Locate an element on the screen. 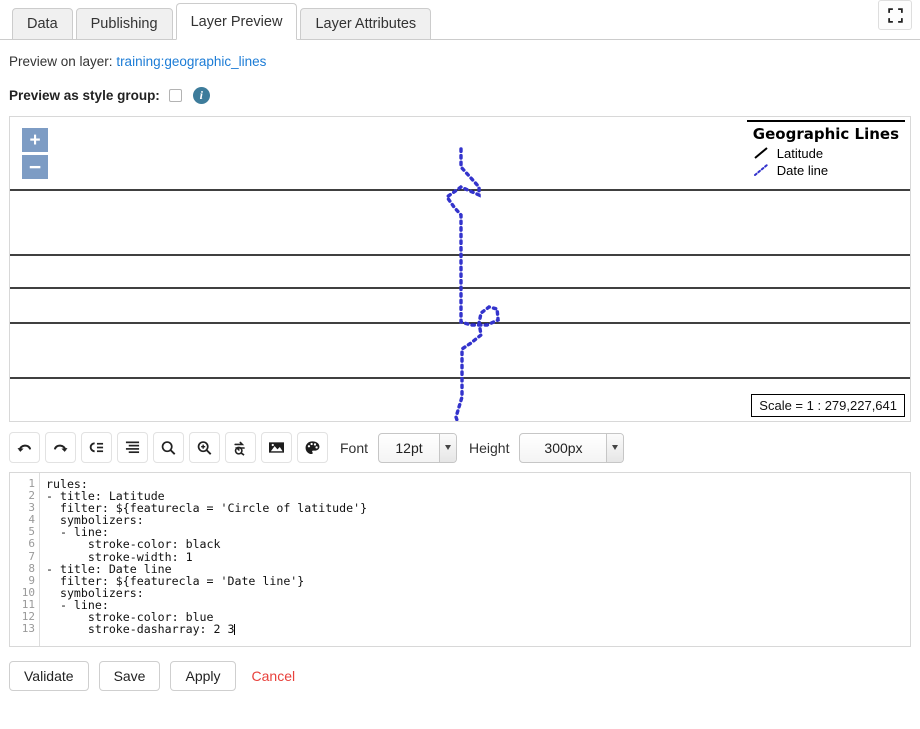  cancel-link: Cancel is located at coordinates (274, 676).